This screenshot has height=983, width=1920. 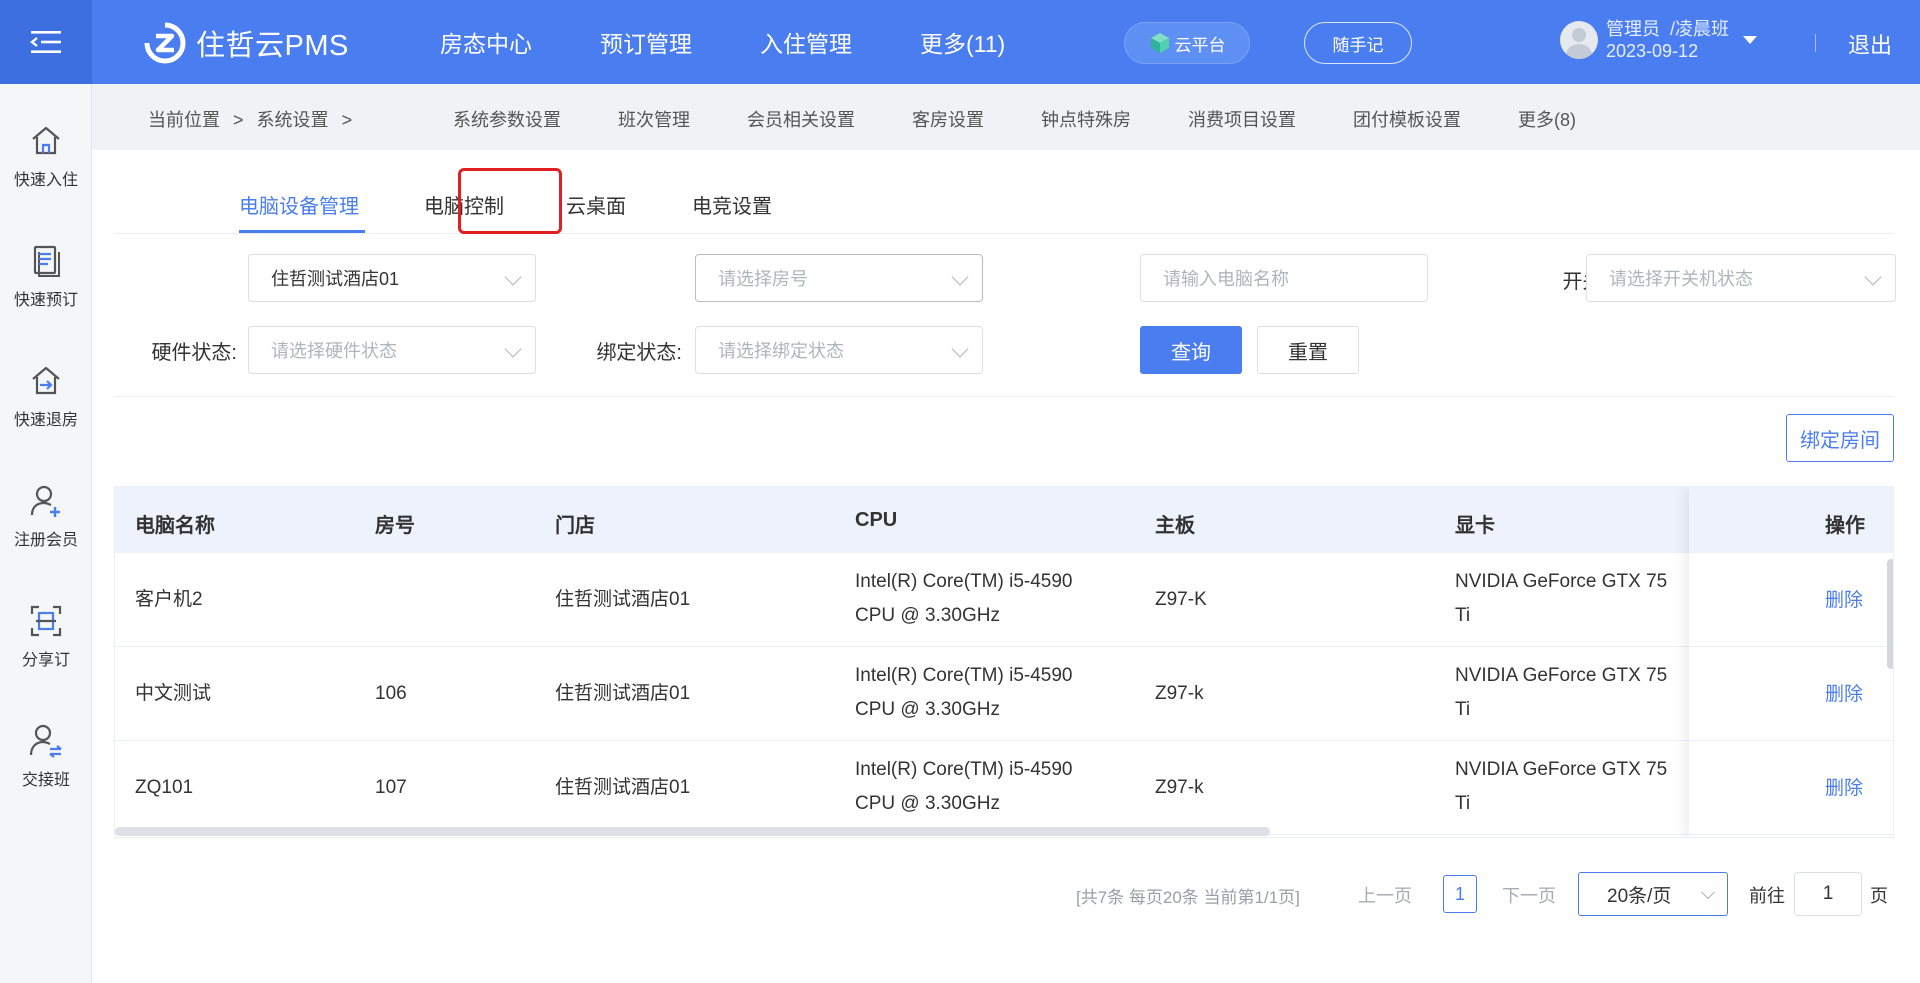 I want to click on cloud-platform-button: 云平台, so click(x=1187, y=43).